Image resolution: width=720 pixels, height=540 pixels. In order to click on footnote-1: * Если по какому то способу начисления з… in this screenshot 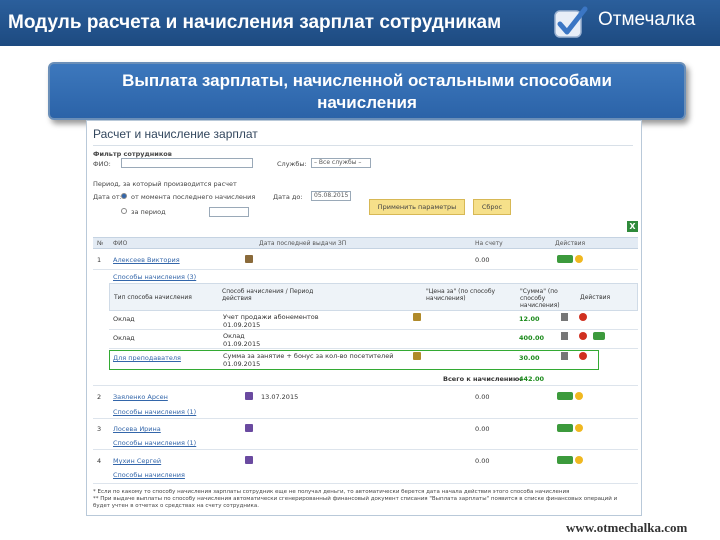, I will do `click(331, 492)`.